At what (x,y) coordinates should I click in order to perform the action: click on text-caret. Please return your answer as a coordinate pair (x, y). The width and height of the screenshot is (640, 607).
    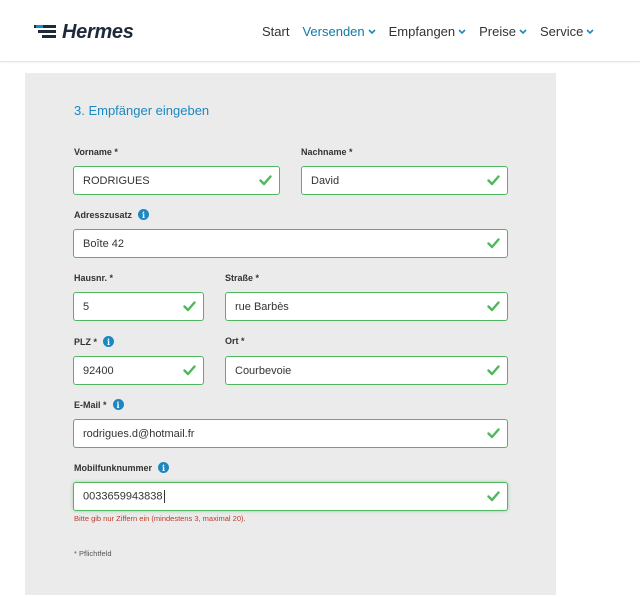
    Looking at the image, I should click on (164, 496).